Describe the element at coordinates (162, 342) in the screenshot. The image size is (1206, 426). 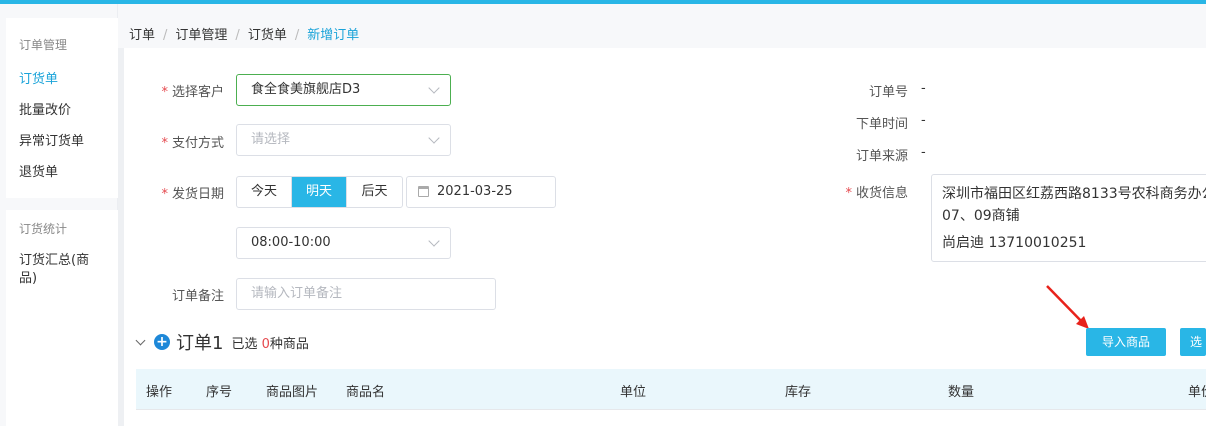
I see `add-circle-icon: +` at that location.